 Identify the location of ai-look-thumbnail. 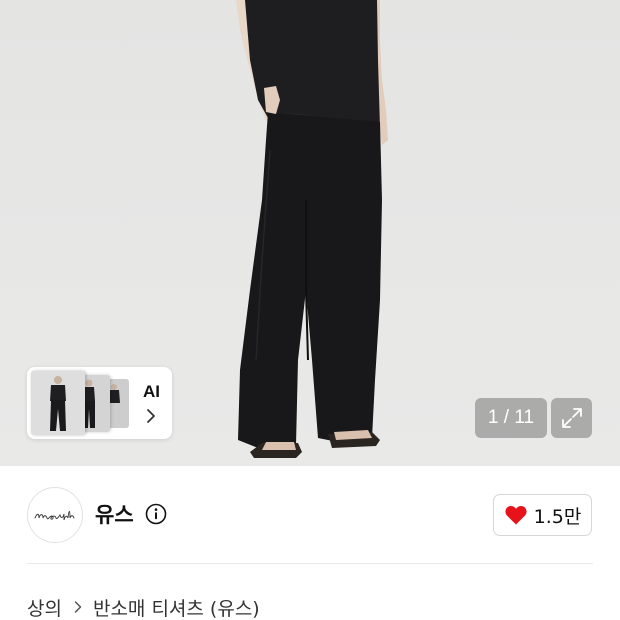
(58, 403).